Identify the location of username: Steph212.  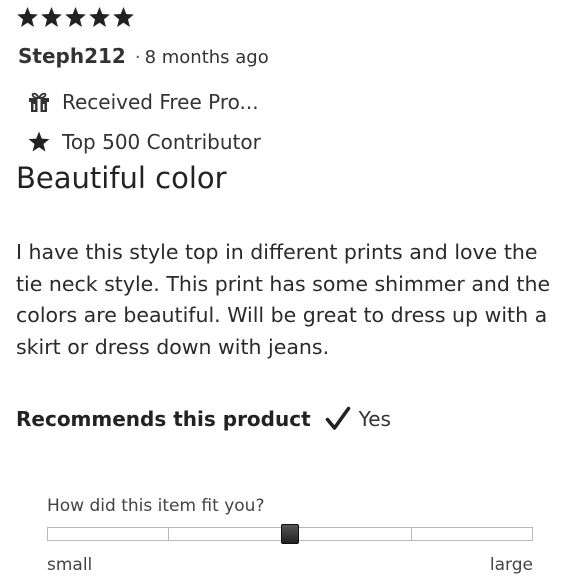
(72, 56).